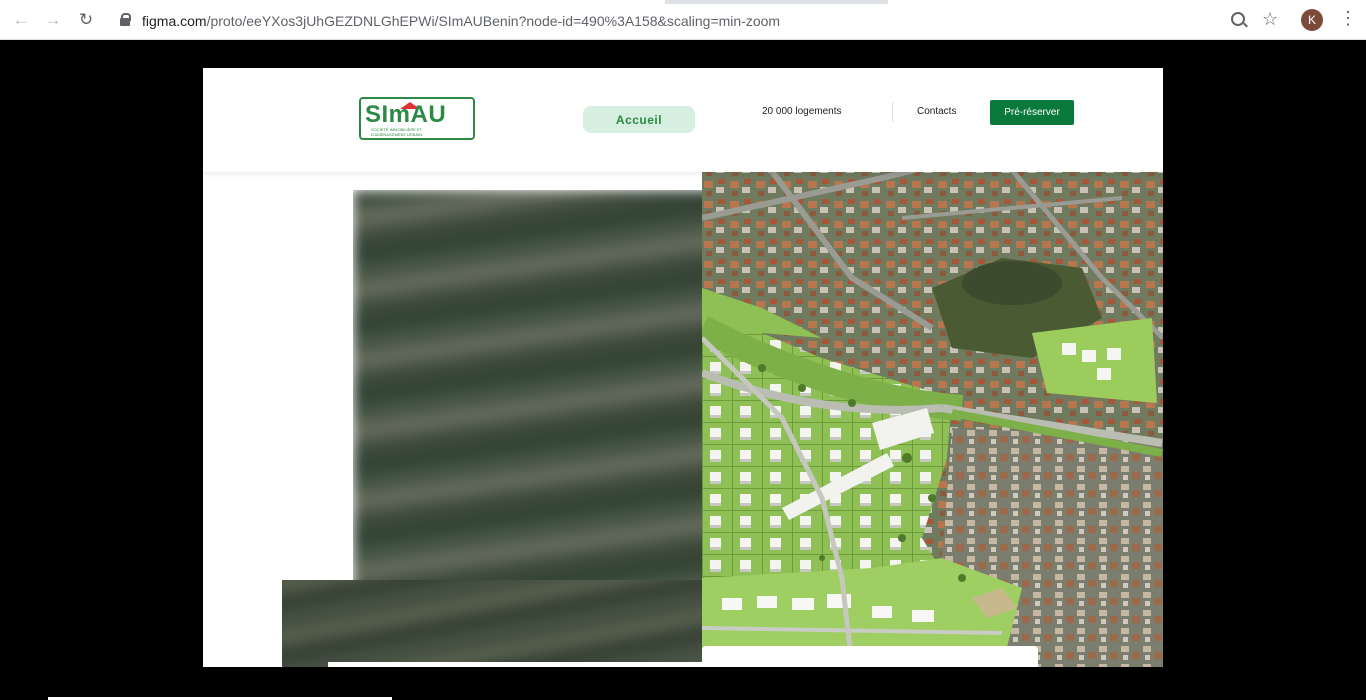 This screenshot has height=700, width=1366. Describe the element at coordinates (174, 21) in the screenshot. I see `url-domain: figma.com` at that location.